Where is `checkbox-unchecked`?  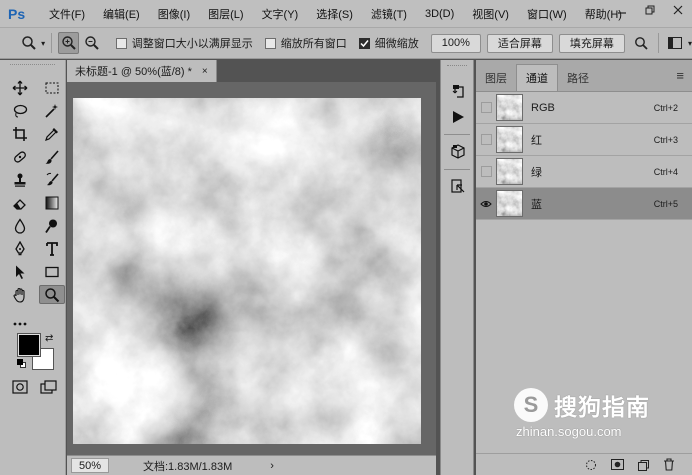 checkbox-unchecked is located at coordinates (121, 43).